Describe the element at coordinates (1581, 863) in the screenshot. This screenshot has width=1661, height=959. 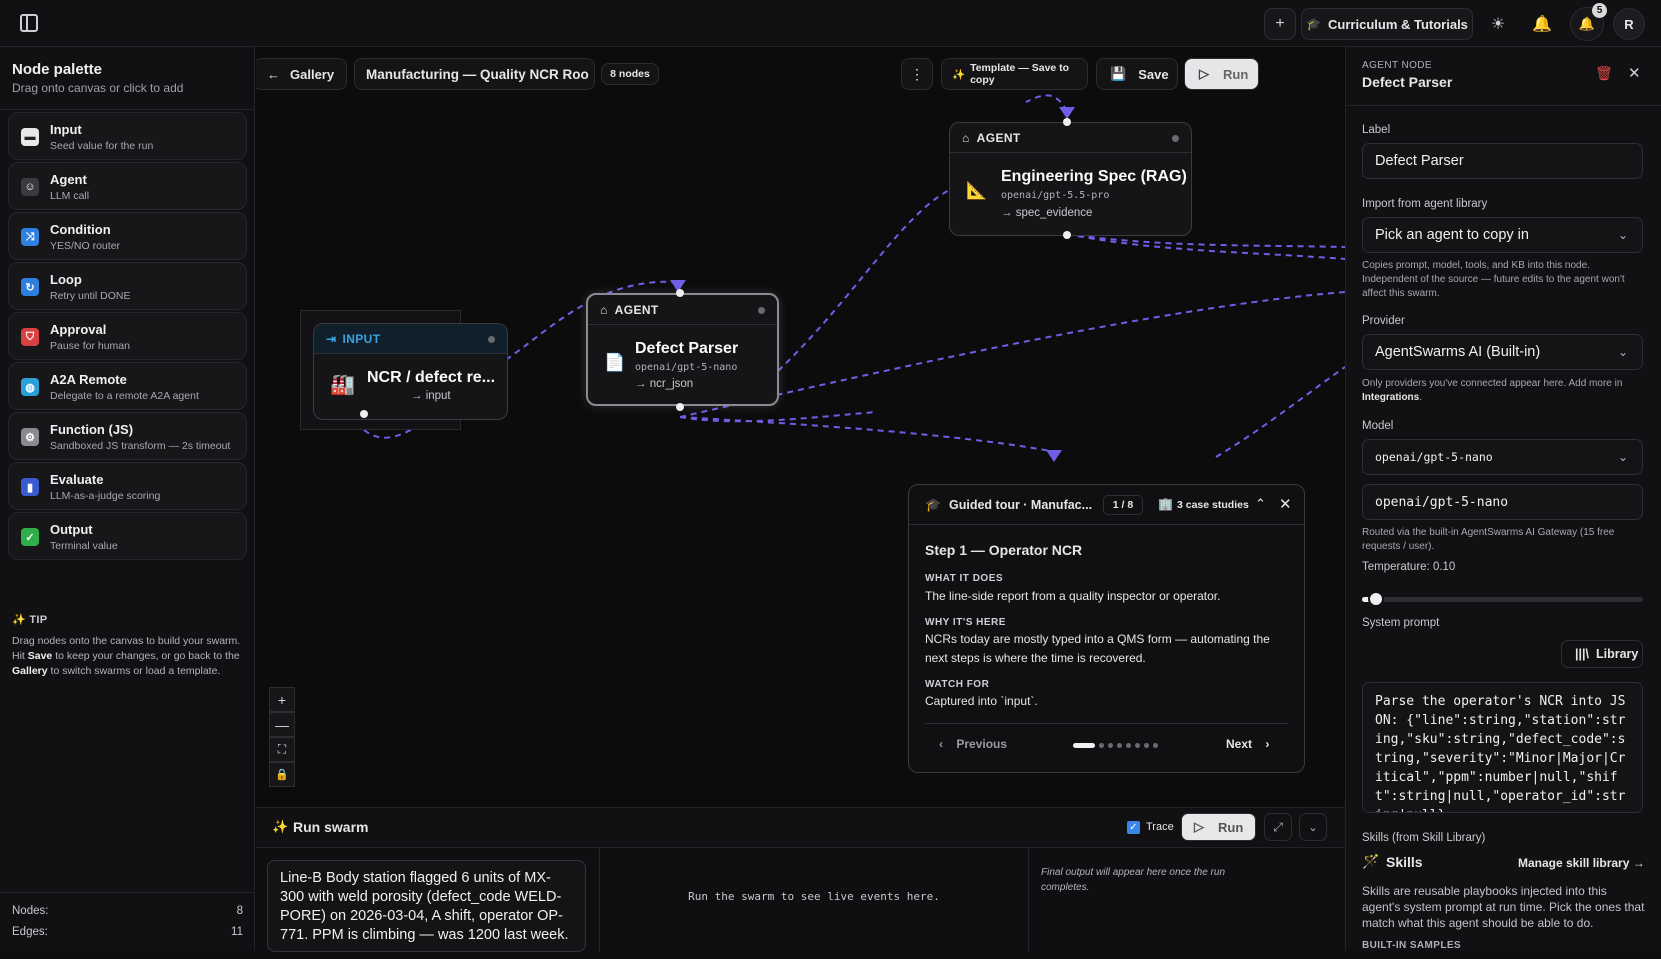
I see `manage-skills-link: Manage skill library →` at that location.